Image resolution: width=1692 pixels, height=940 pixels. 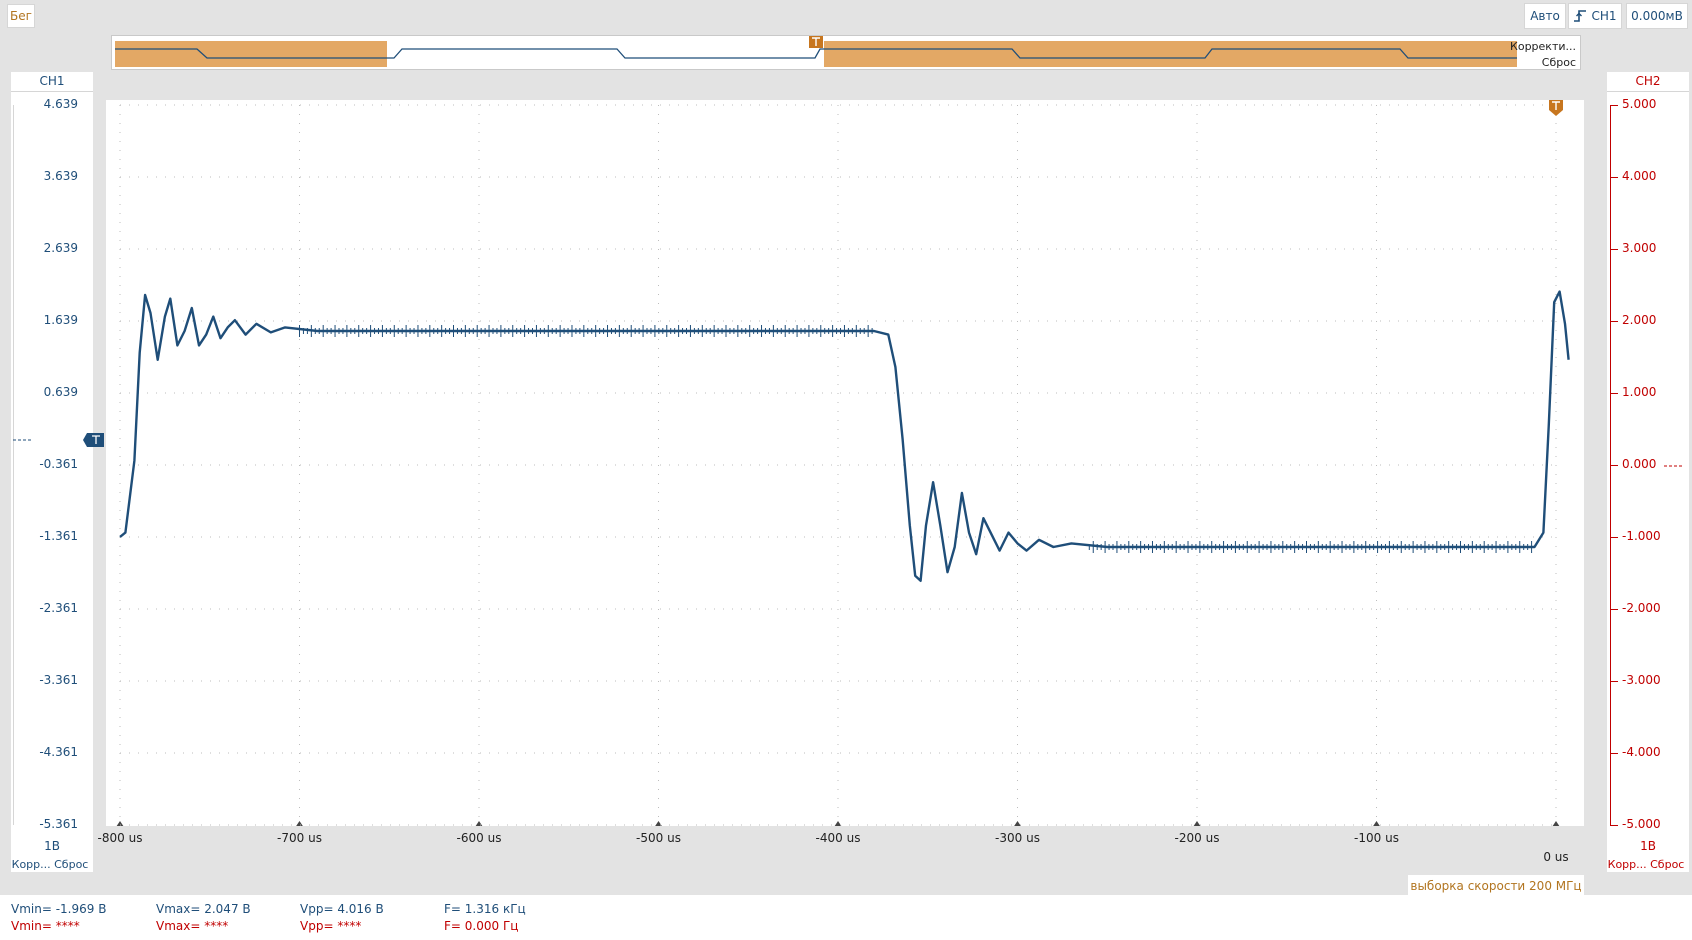 I want to click on ch2-y-tick-label: -2.000, so click(x=1641, y=608).